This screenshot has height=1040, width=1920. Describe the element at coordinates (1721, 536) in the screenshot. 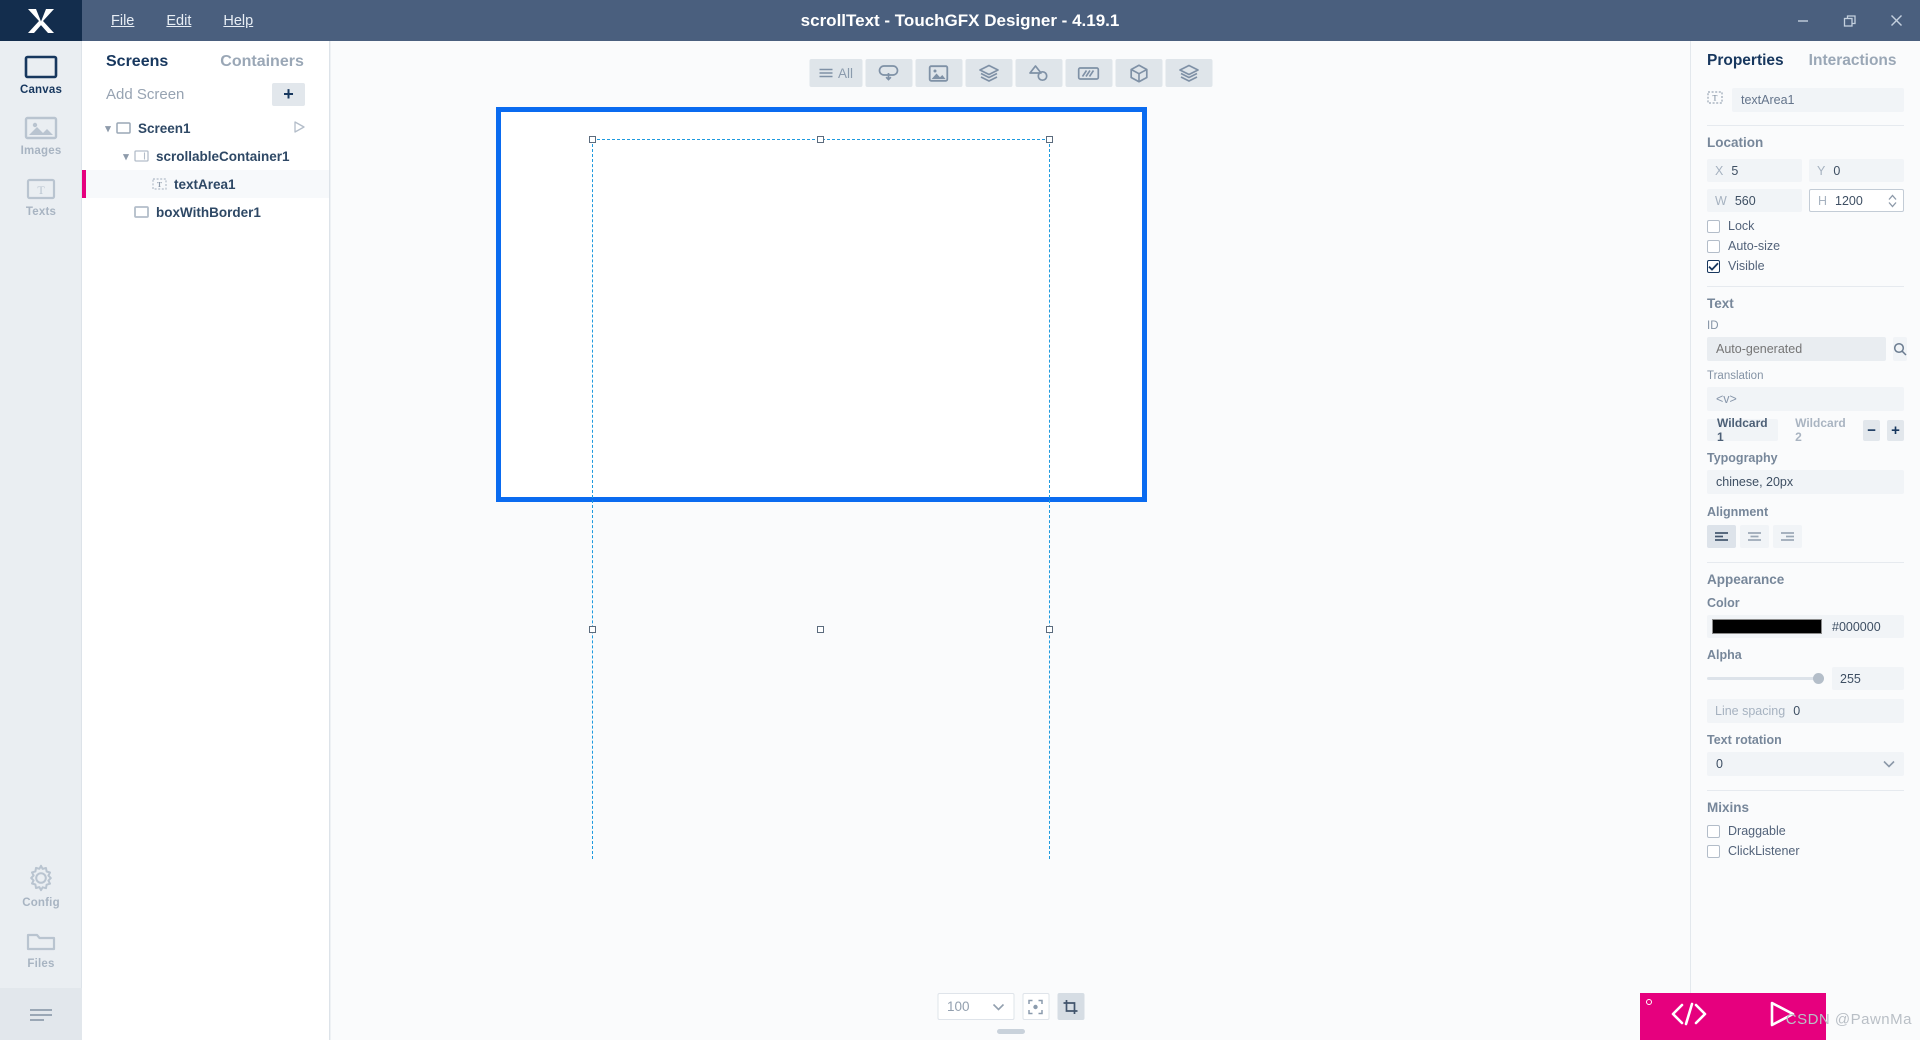

I see `align-left-button` at that location.